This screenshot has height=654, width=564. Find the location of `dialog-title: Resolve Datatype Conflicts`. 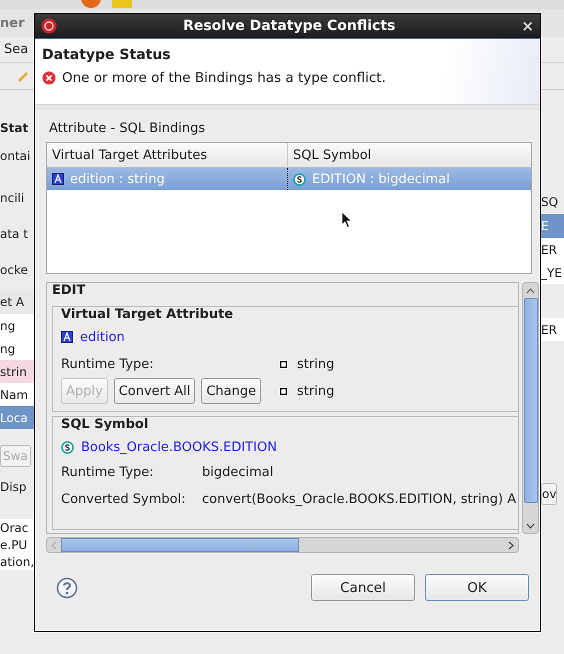

dialog-title: Resolve Datatype Conflicts is located at coordinates (289, 26).